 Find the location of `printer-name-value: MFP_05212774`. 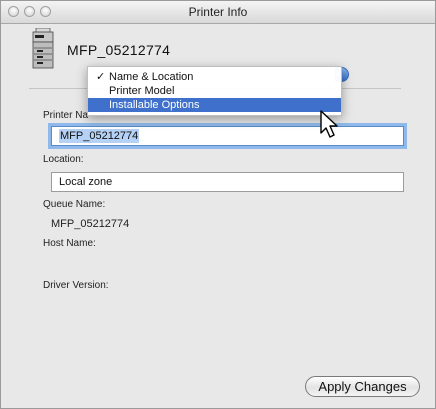

printer-name-value: MFP_05212774 is located at coordinates (99, 136).